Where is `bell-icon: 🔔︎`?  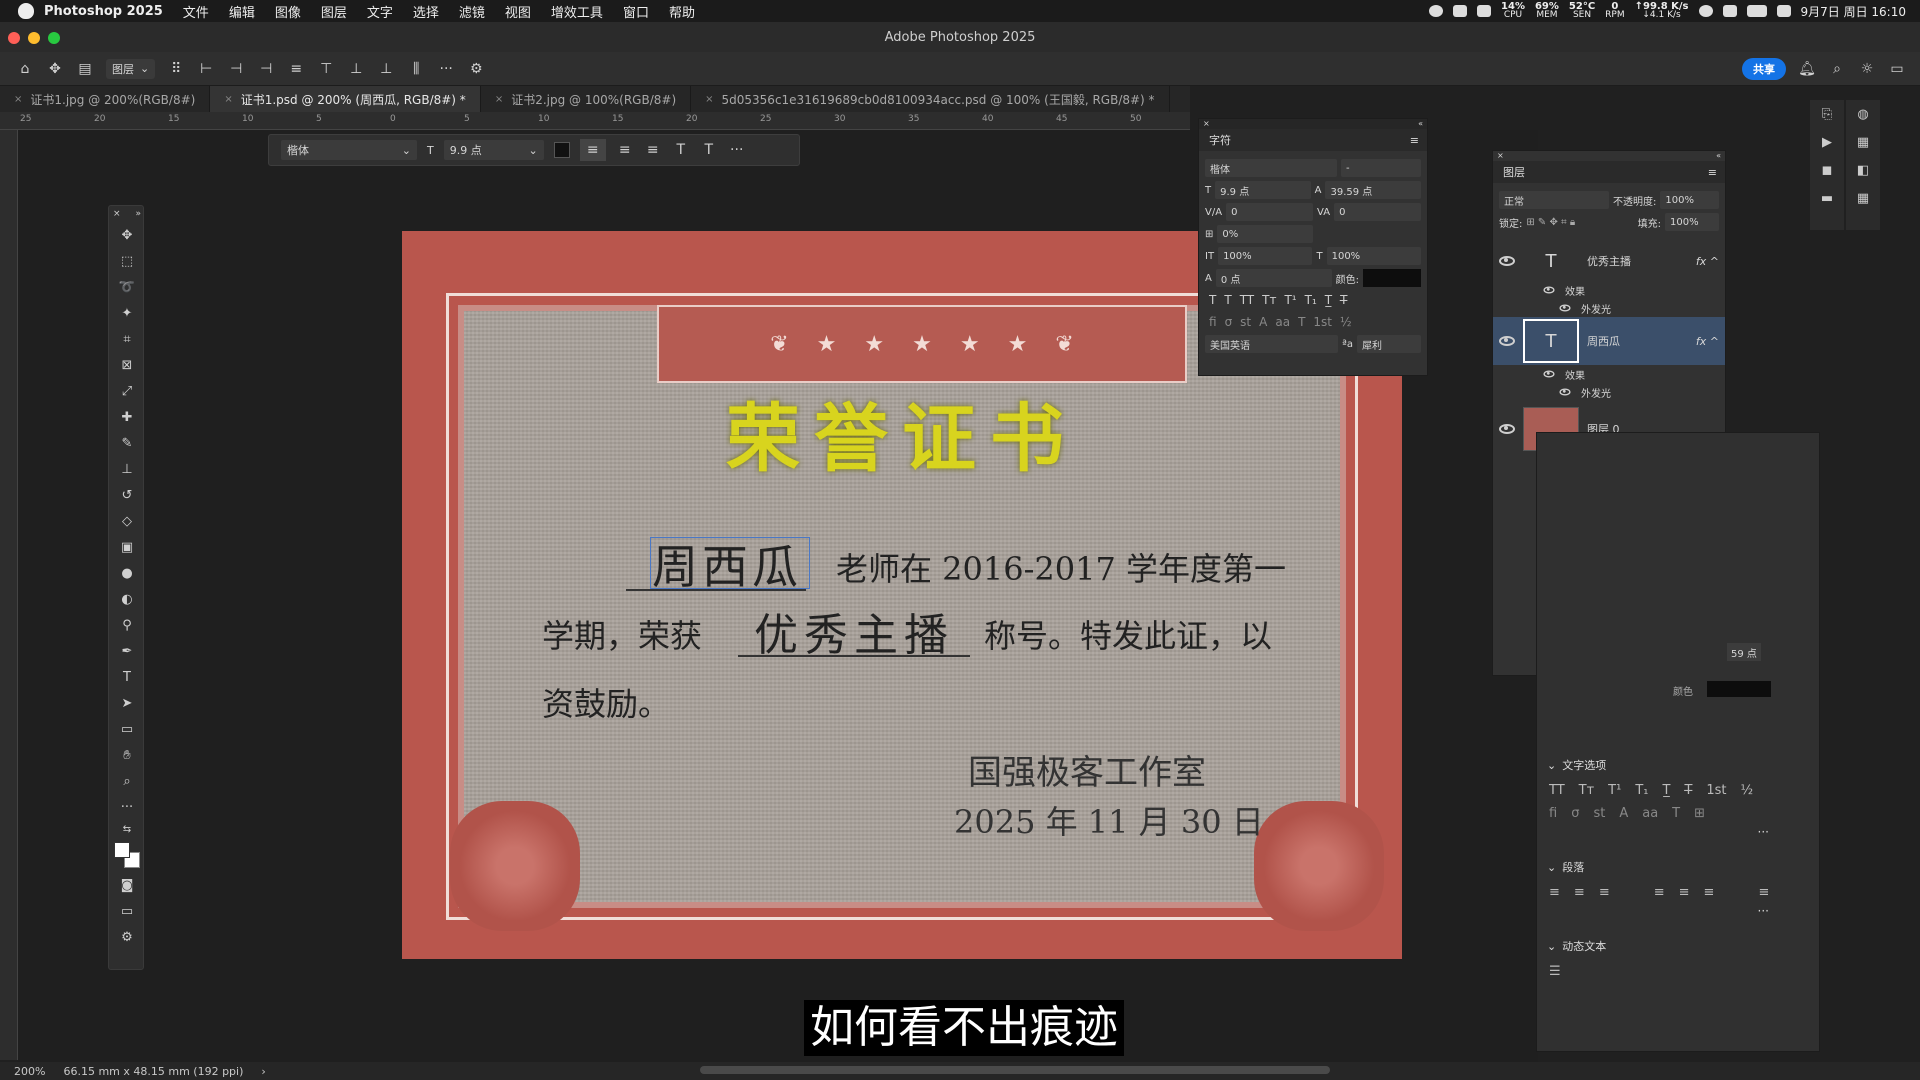
bell-icon: 🔔︎ is located at coordinates (1807, 69).